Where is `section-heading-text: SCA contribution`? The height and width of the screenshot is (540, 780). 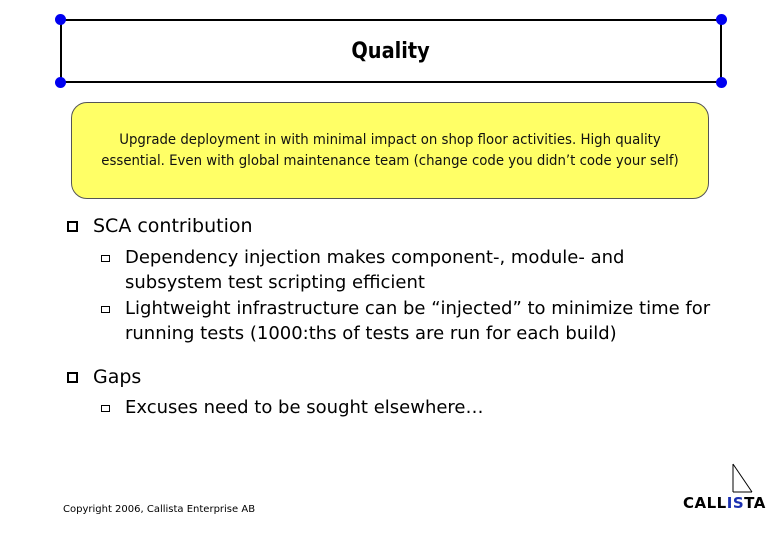 section-heading-text: SCA contribution is located at coordinates (173, 226).